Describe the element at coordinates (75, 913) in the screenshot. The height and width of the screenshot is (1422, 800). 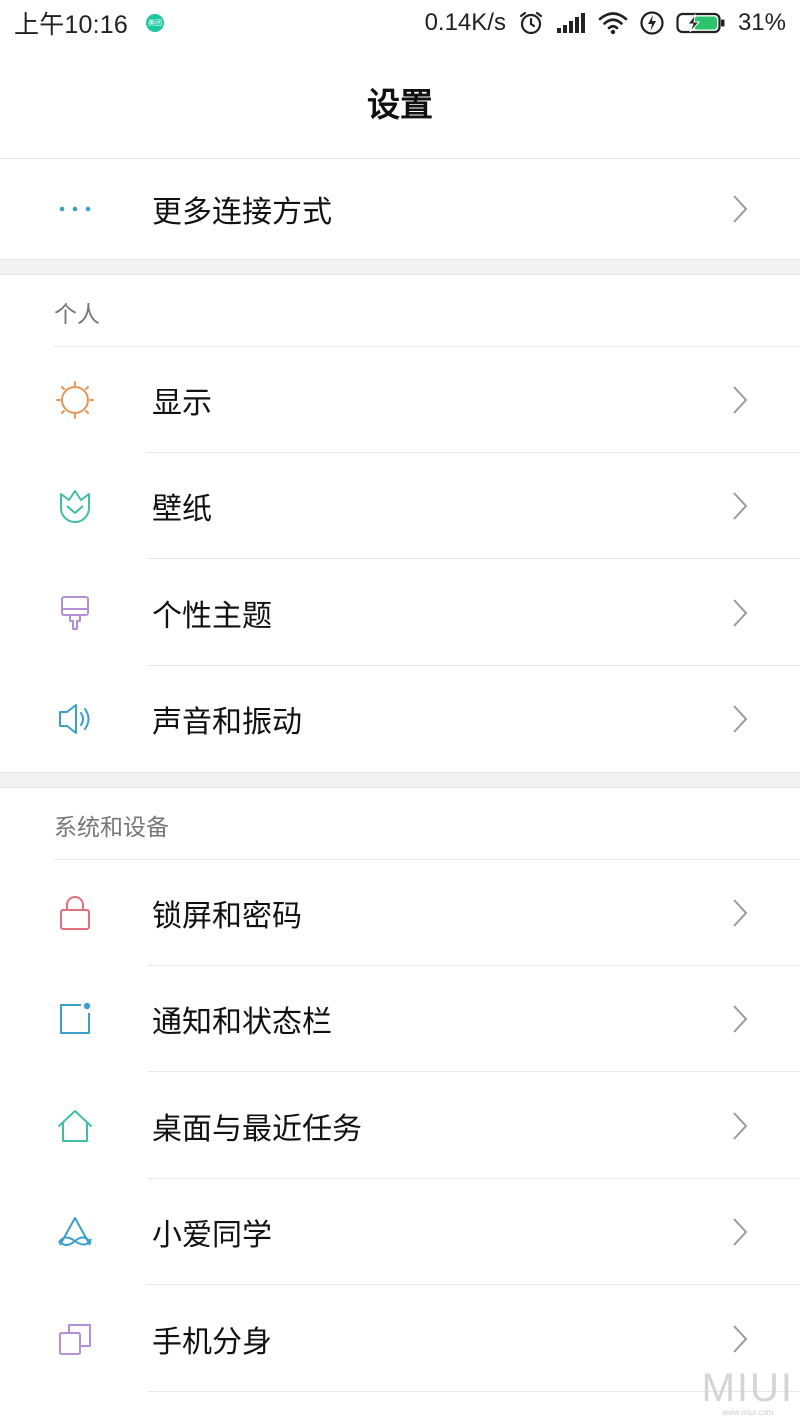
I see `lock-icon` at that location.